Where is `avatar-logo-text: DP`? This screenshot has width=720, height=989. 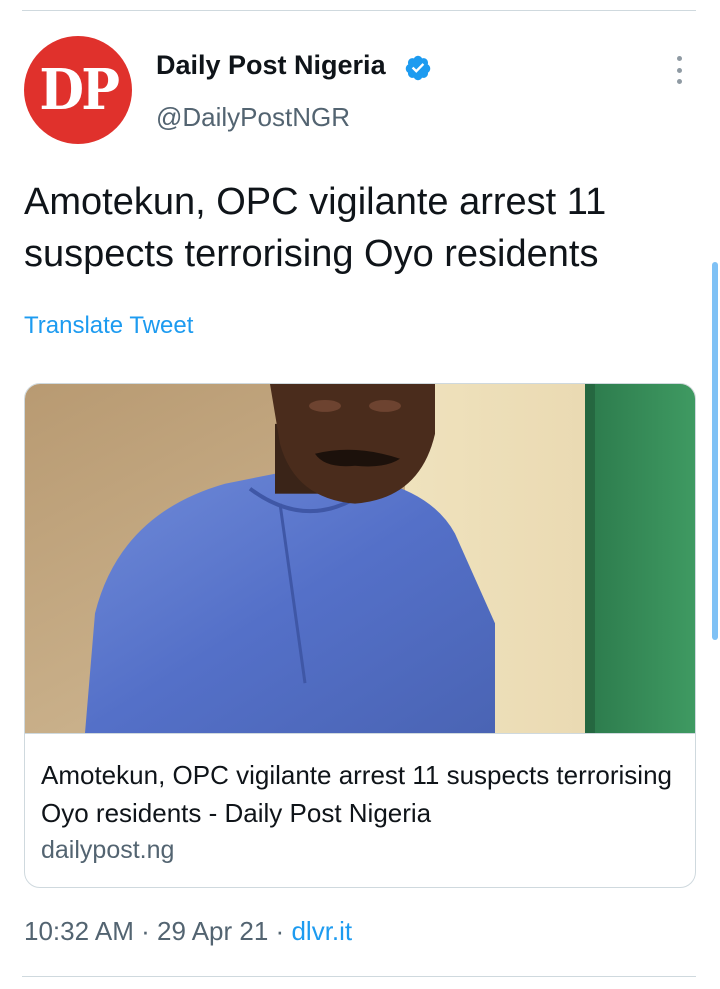
avatar-logo-text: DP is located at coordinates (79, 90).